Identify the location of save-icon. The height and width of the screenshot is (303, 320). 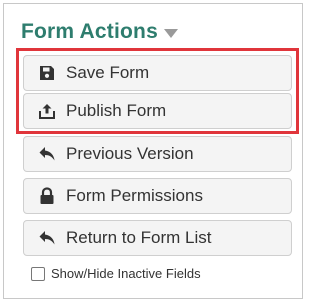
(47, 73).